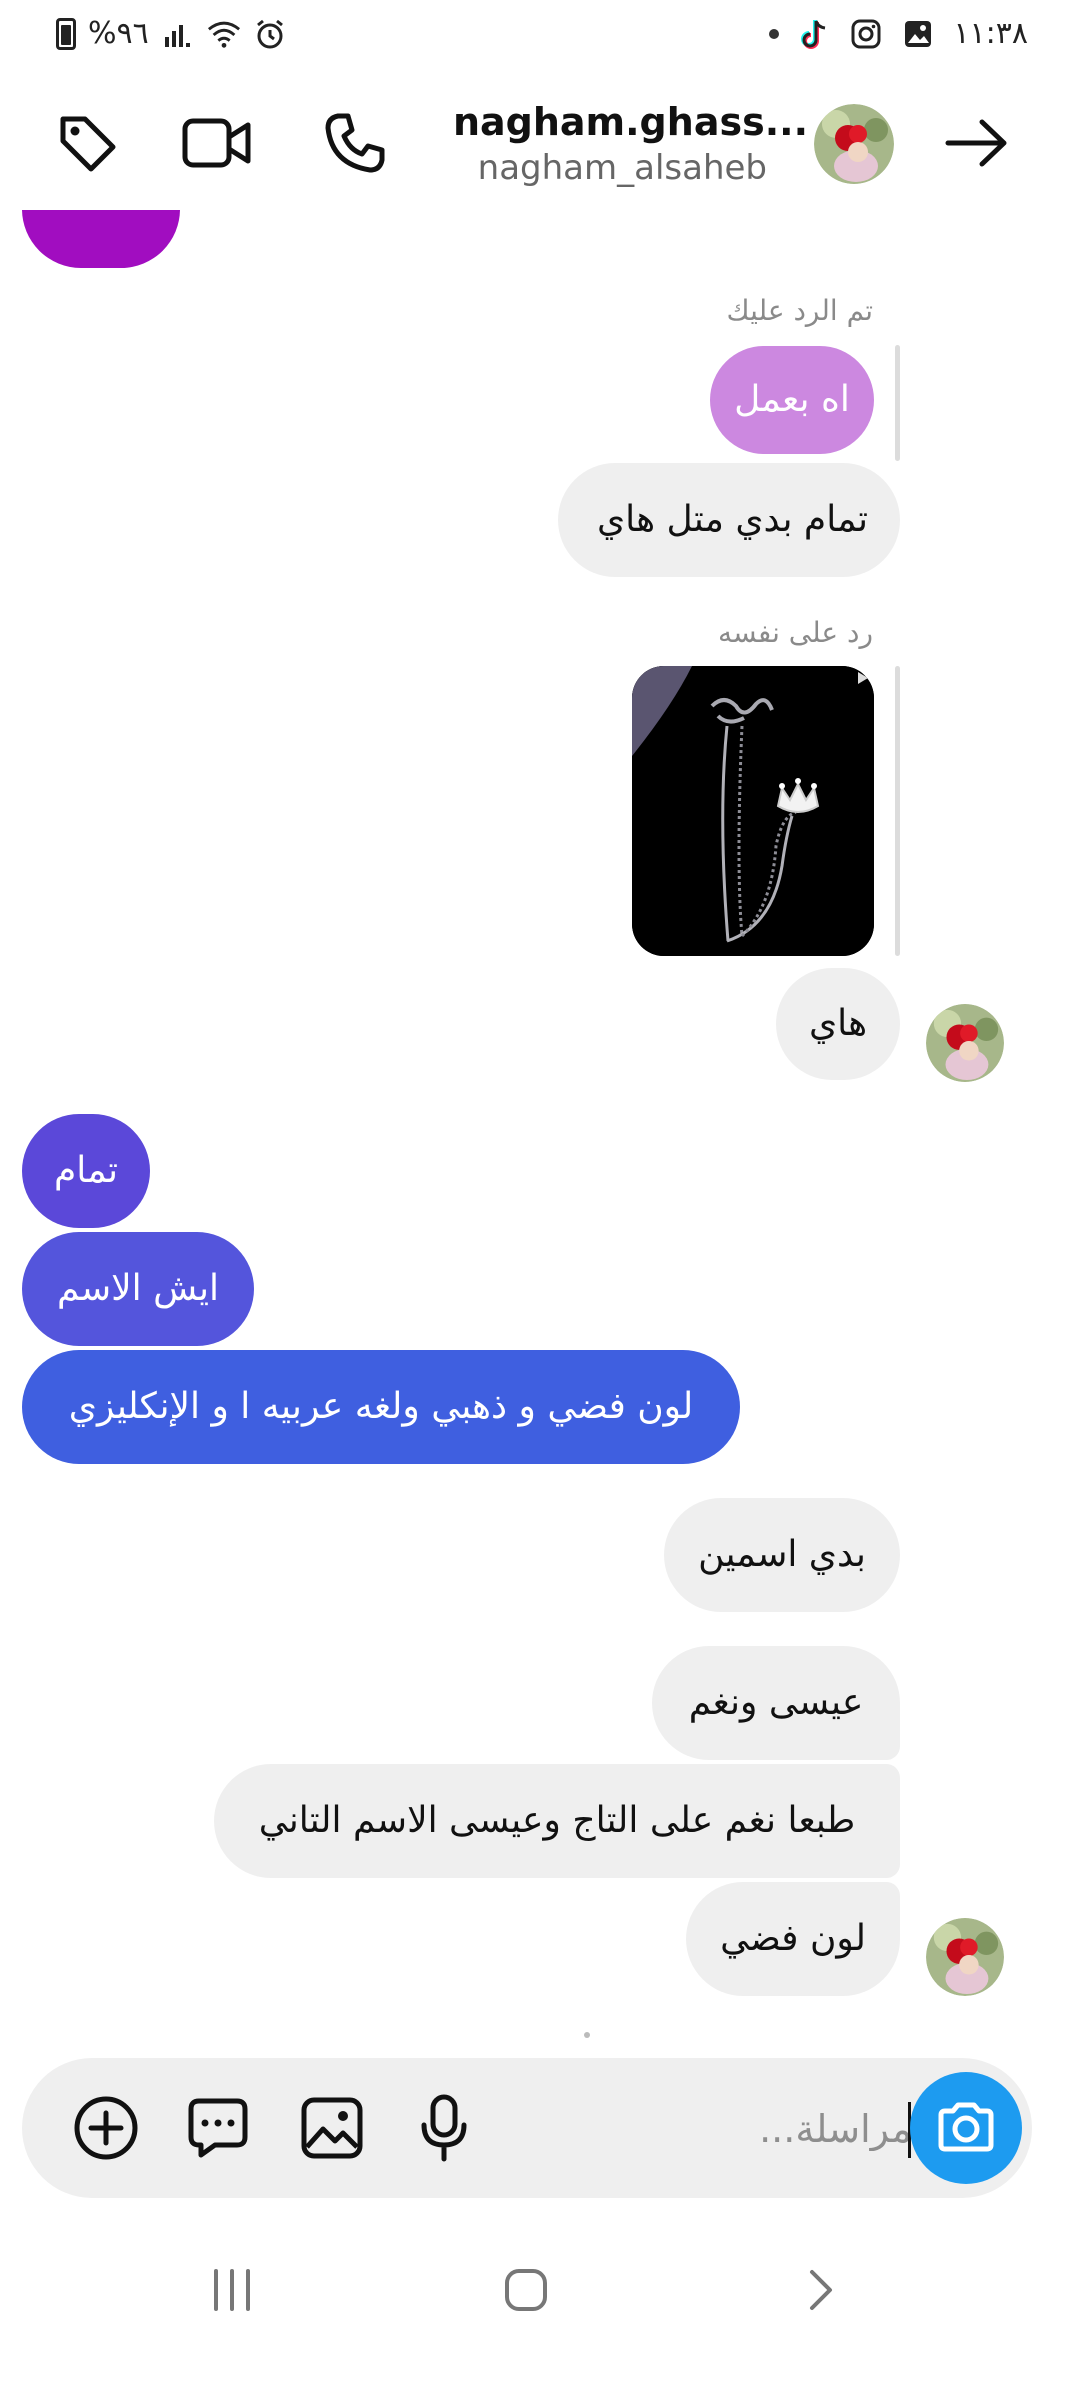  I want to click on microphone-icon, so click(444, 2128).